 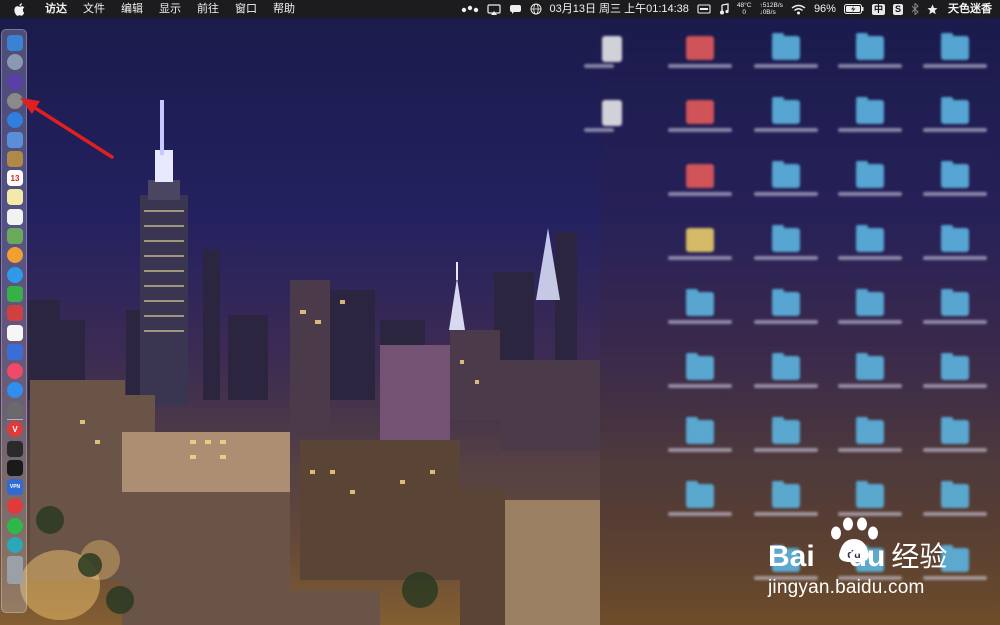 I want to click on teal-app-icon, so click(x=15, y=545).